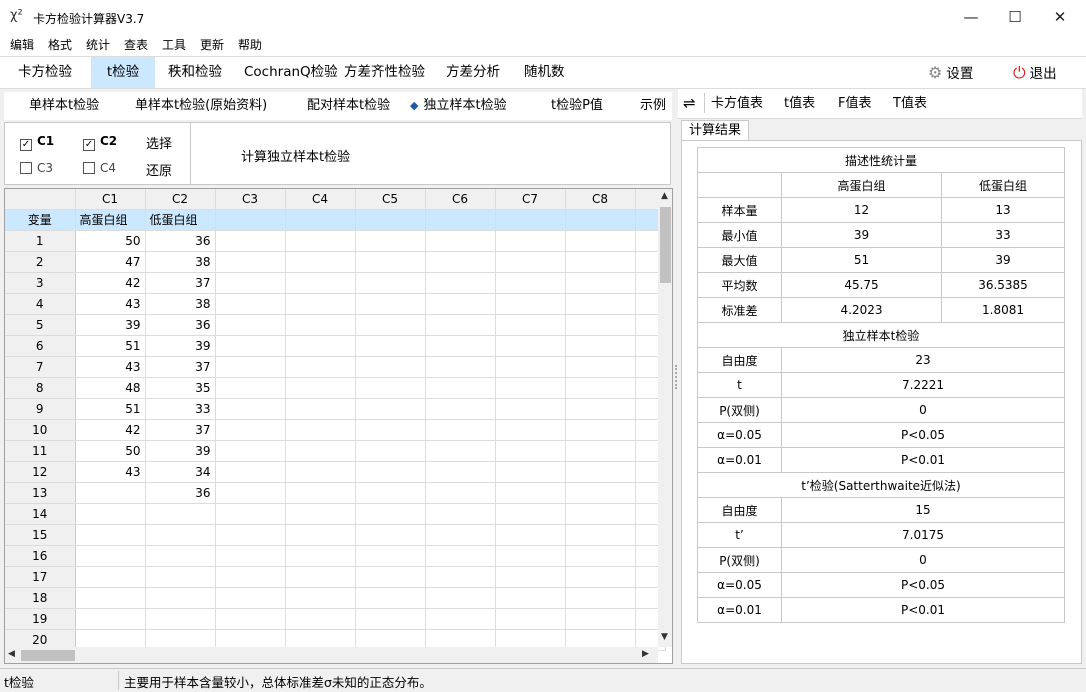  What do you see at coordinates (110, 199) in the screenshot?
I see `column-header: C1` at bounding box center [110, 199].